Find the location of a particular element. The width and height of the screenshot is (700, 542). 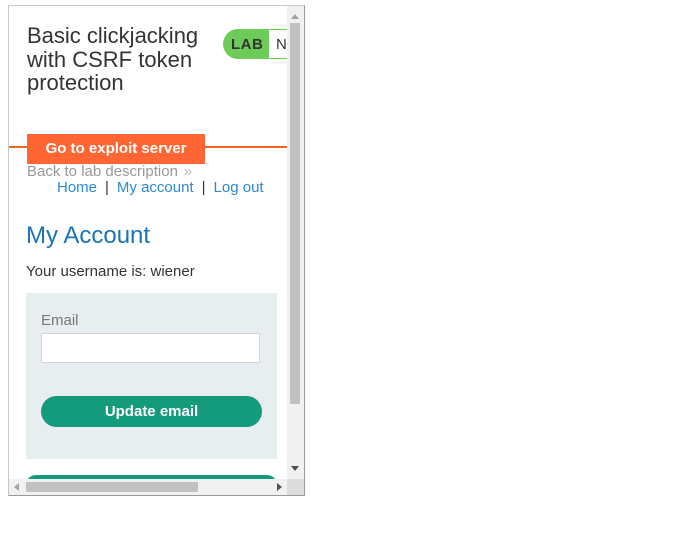

scrollbar-corner is located at coordinates (295, 487).